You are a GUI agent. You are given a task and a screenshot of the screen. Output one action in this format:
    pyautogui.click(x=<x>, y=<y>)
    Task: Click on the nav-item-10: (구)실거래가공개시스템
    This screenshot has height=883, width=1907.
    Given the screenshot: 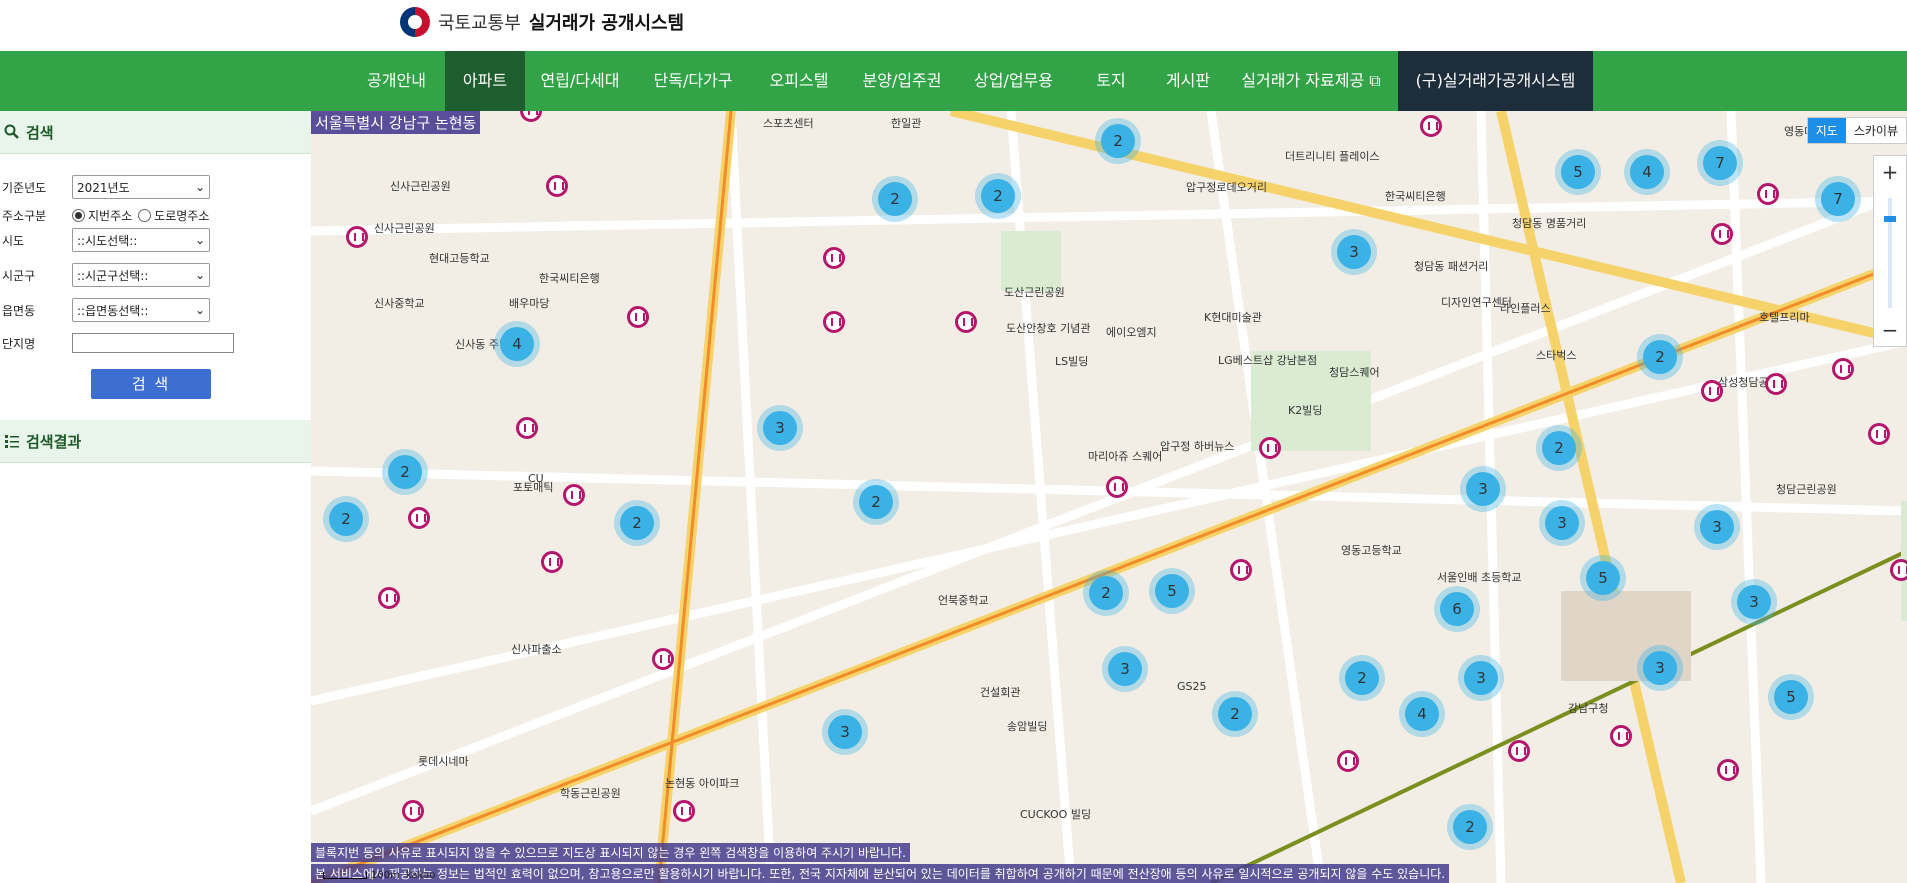 What is the action you would take?
    pyautogui.click(x=1495, y=81)
    